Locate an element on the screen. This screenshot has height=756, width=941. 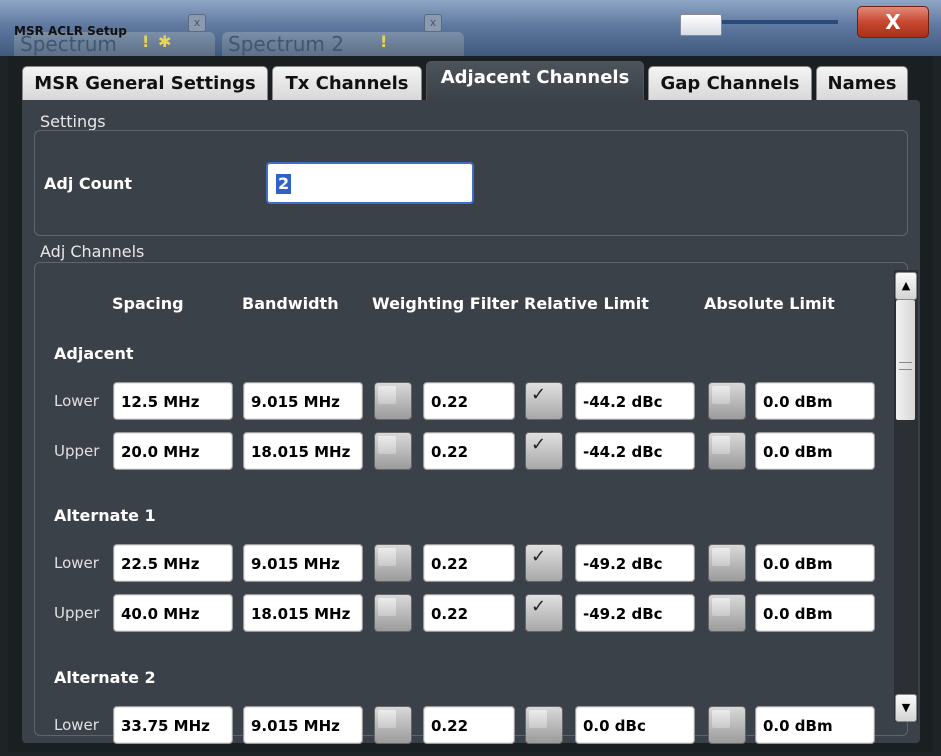
column-header-spacing: Spacing is located at coordinates (148, 303).